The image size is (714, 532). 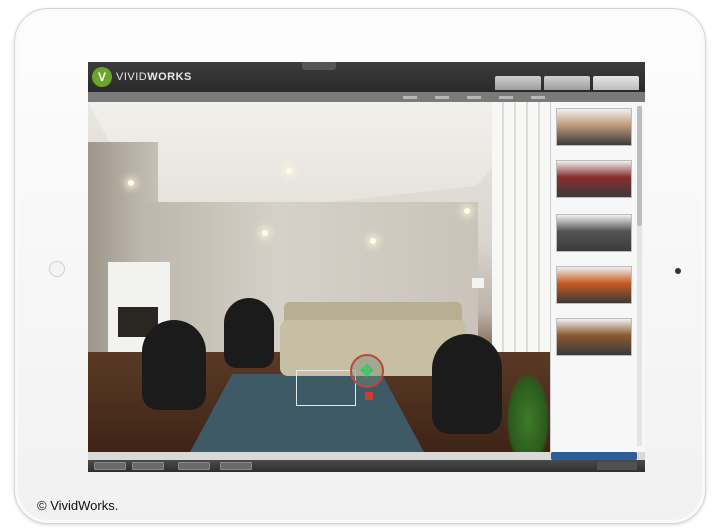 I want to click on catalog-panel, so click(x=597, y=277).